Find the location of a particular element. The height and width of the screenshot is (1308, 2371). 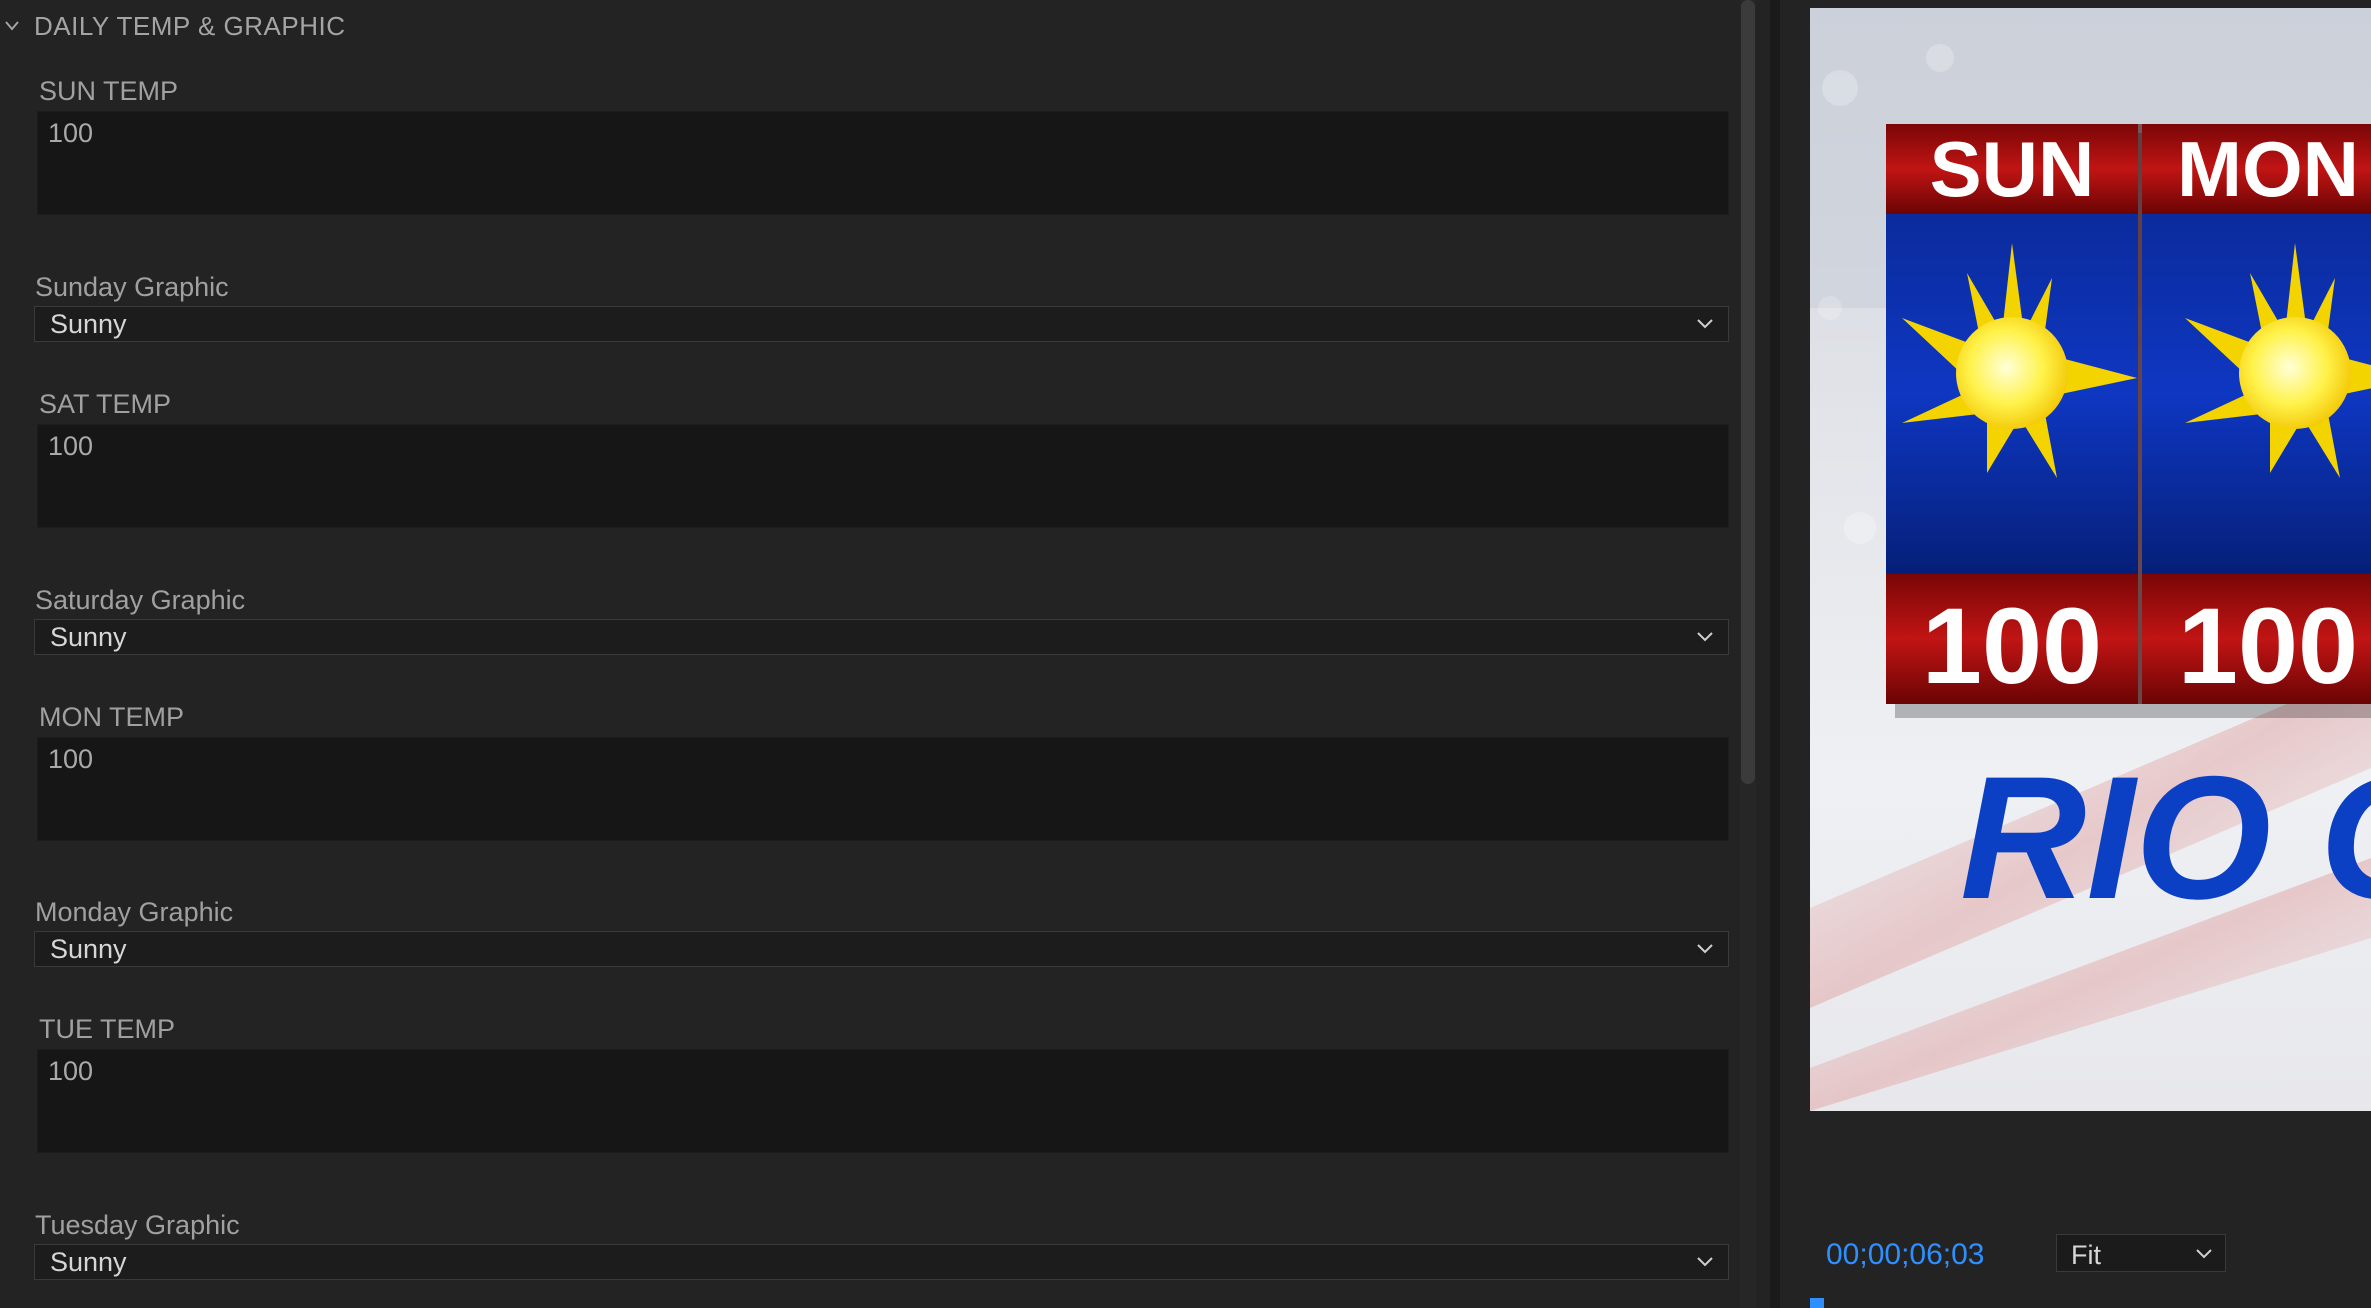

mon-temp-field: 100 is located at coordinates (883, 789).